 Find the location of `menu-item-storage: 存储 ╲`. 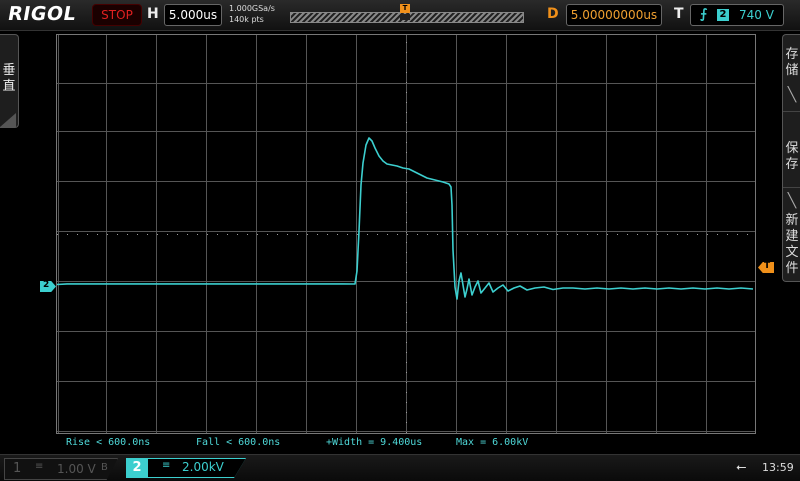

menu-item-storage: 存储 ╲ is located at coordinates (791, 73).